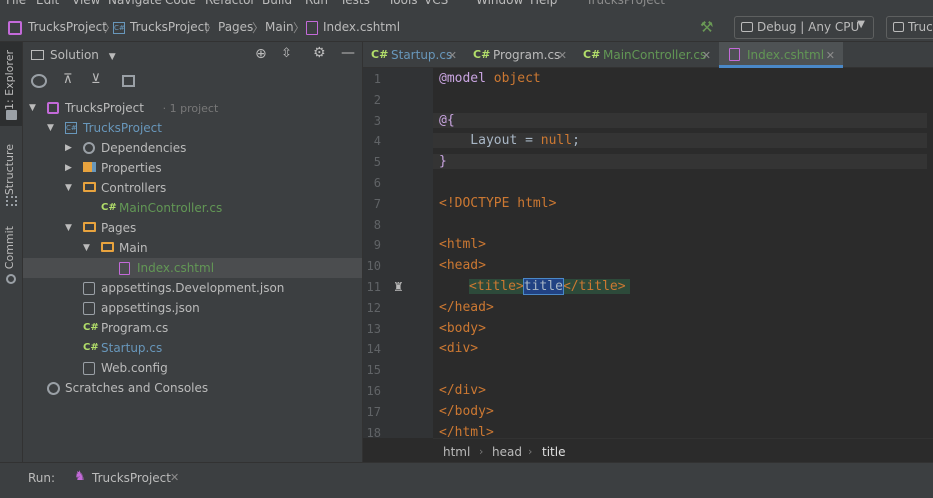 The height and width of the screenshot is (498, 933). What do you see at coordinates (398, 287) in the screenshot?
I see `bookmark-icon: ♜` at bounding box center [398, 287].